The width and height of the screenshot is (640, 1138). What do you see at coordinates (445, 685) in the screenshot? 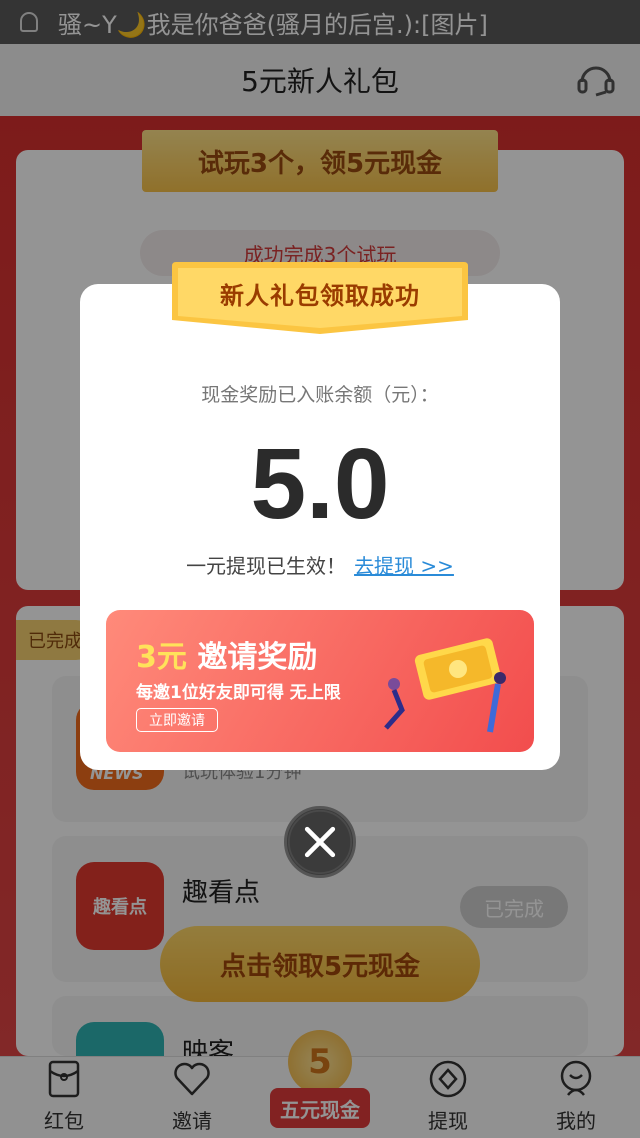
I see `cash-illustration` at bounding box center [445, 685].